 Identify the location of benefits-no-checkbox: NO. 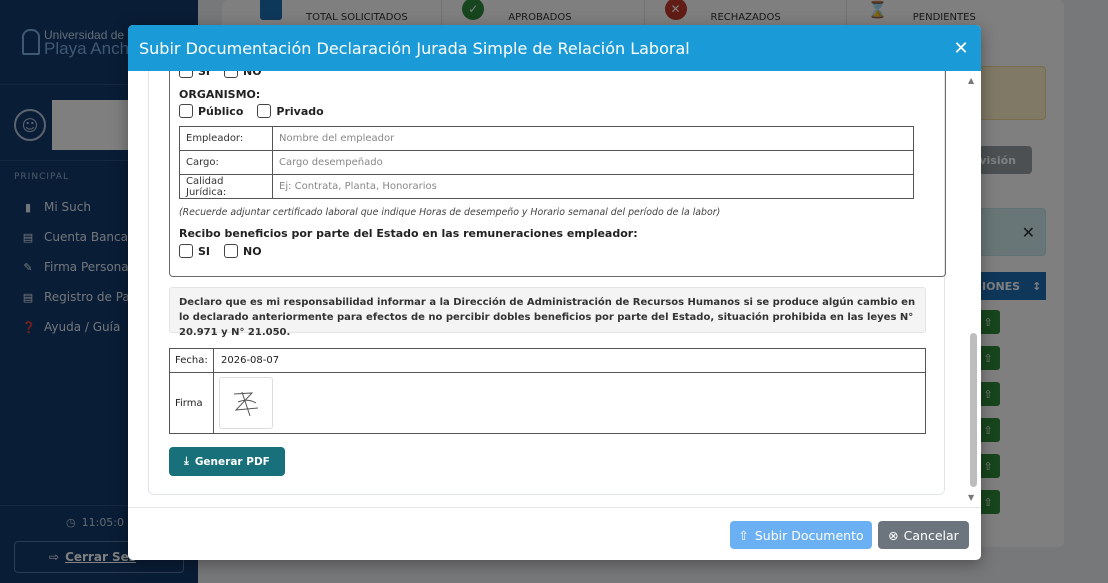
(243, 251).